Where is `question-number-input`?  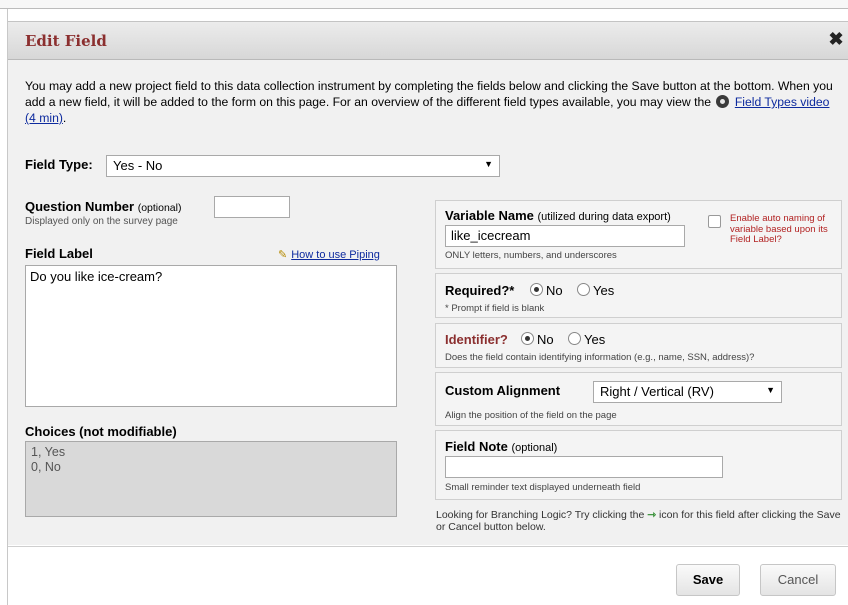 question-number-input is located at coordinates (252, 207).